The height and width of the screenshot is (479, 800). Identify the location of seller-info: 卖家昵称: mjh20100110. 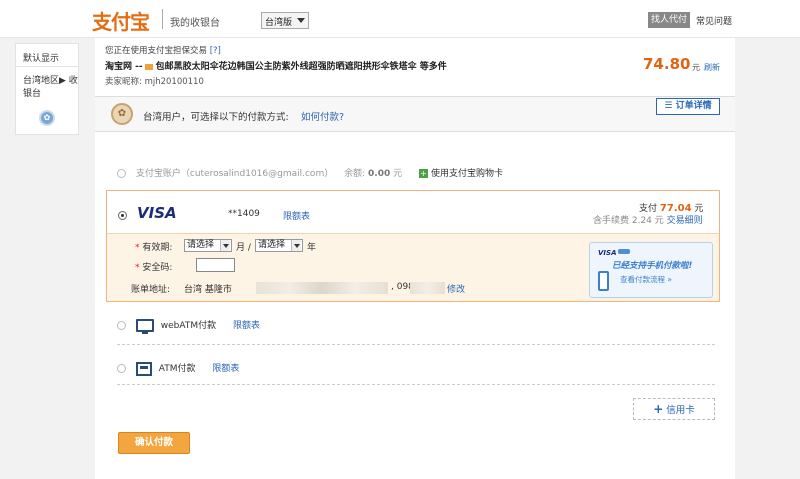
(154, 81).